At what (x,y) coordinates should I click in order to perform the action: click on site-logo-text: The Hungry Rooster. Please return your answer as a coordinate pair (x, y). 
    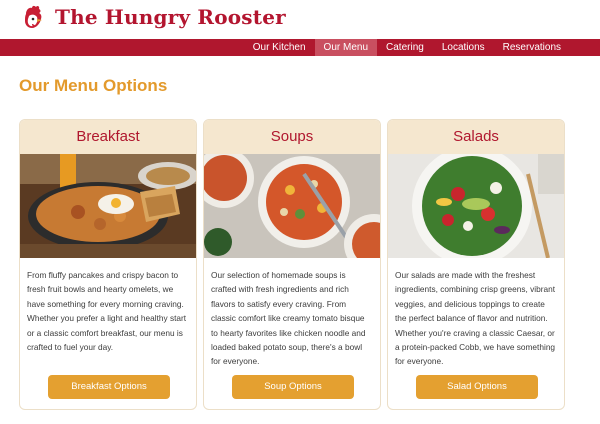
    Looking at the image, I should click on (170, 17).